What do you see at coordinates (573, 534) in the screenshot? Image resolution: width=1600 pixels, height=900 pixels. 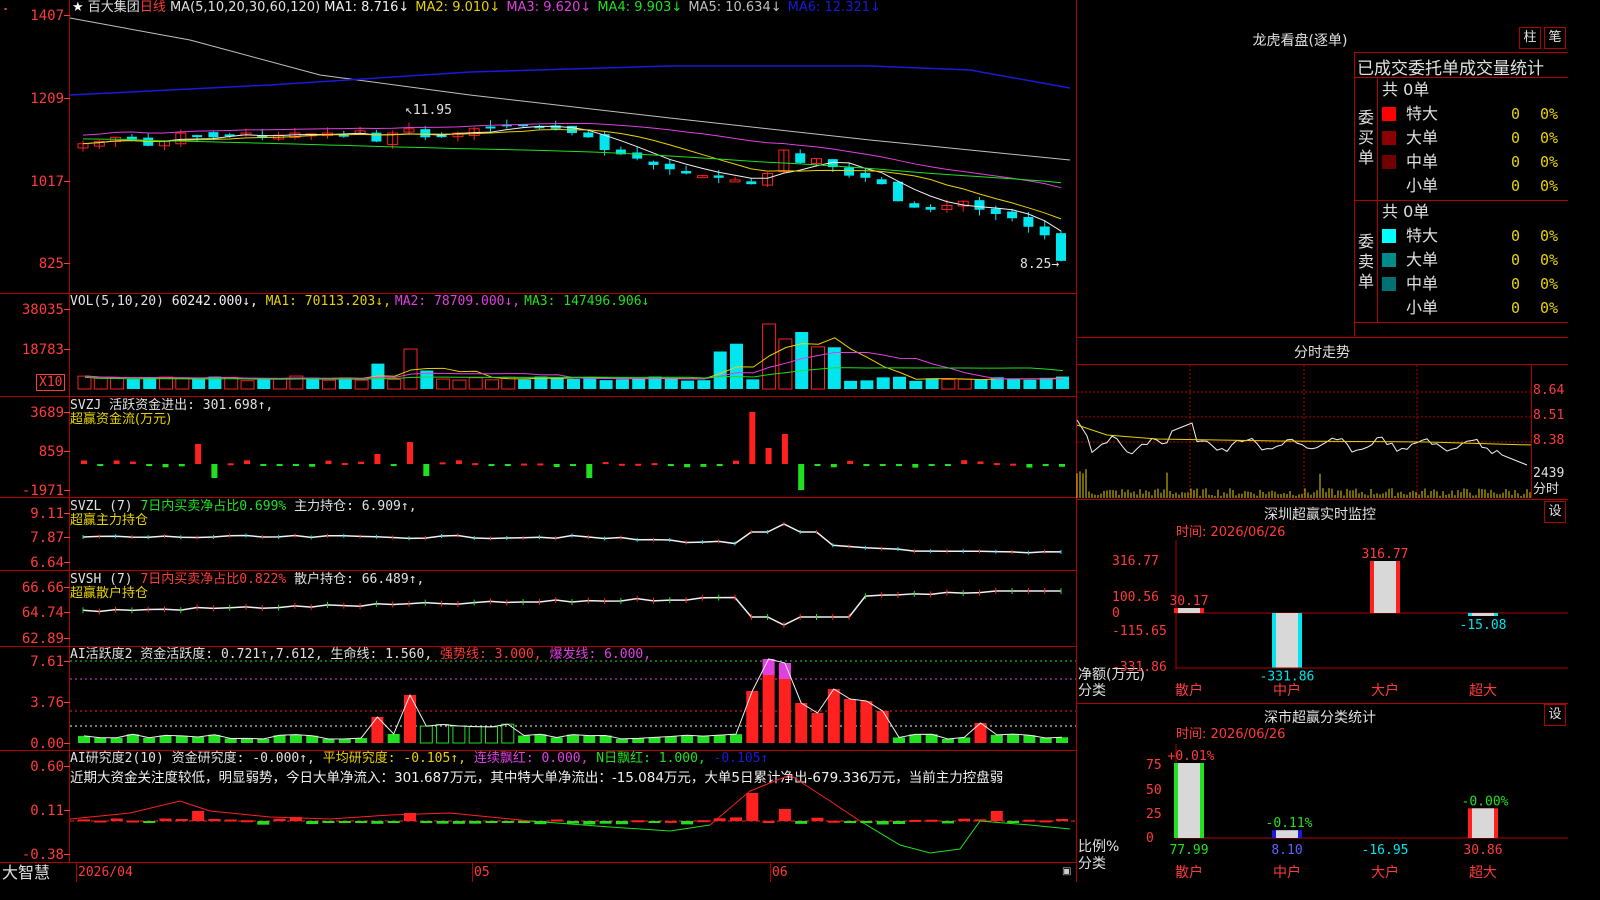 I see `svzl-chart` at bounding box center [573, 534].